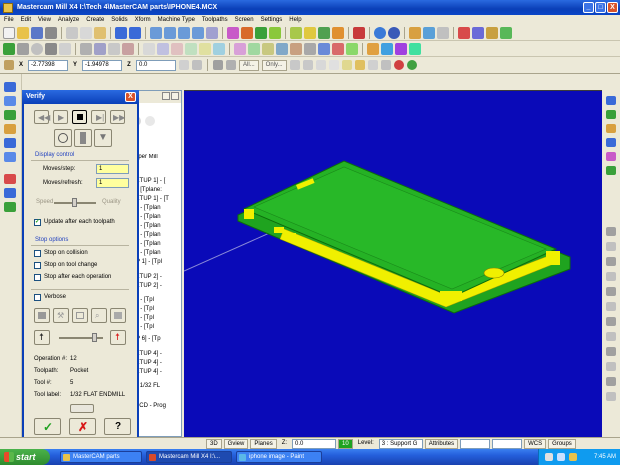  I want to click on analyze-icon, so click(359, 32).